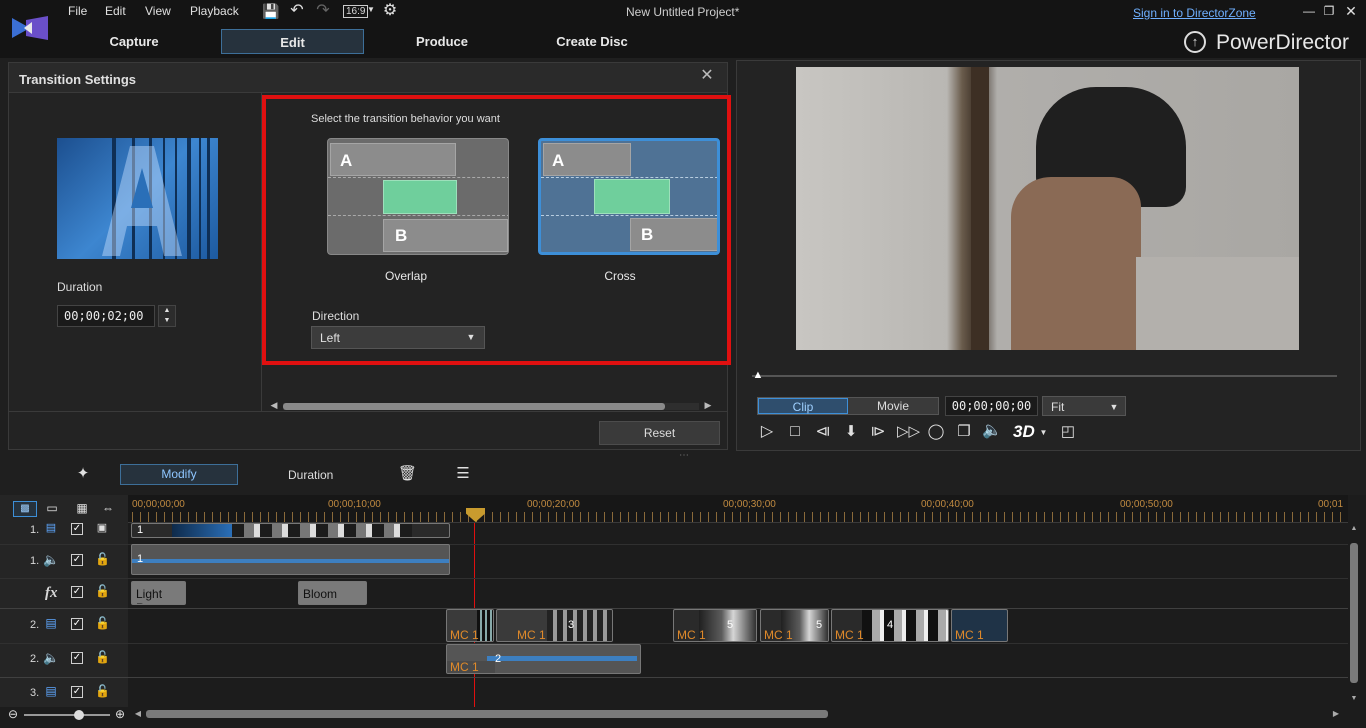 The width and height of the screenshot is (1366, 728). I want to click on more-options-icon: ☰, so click(463, 473).